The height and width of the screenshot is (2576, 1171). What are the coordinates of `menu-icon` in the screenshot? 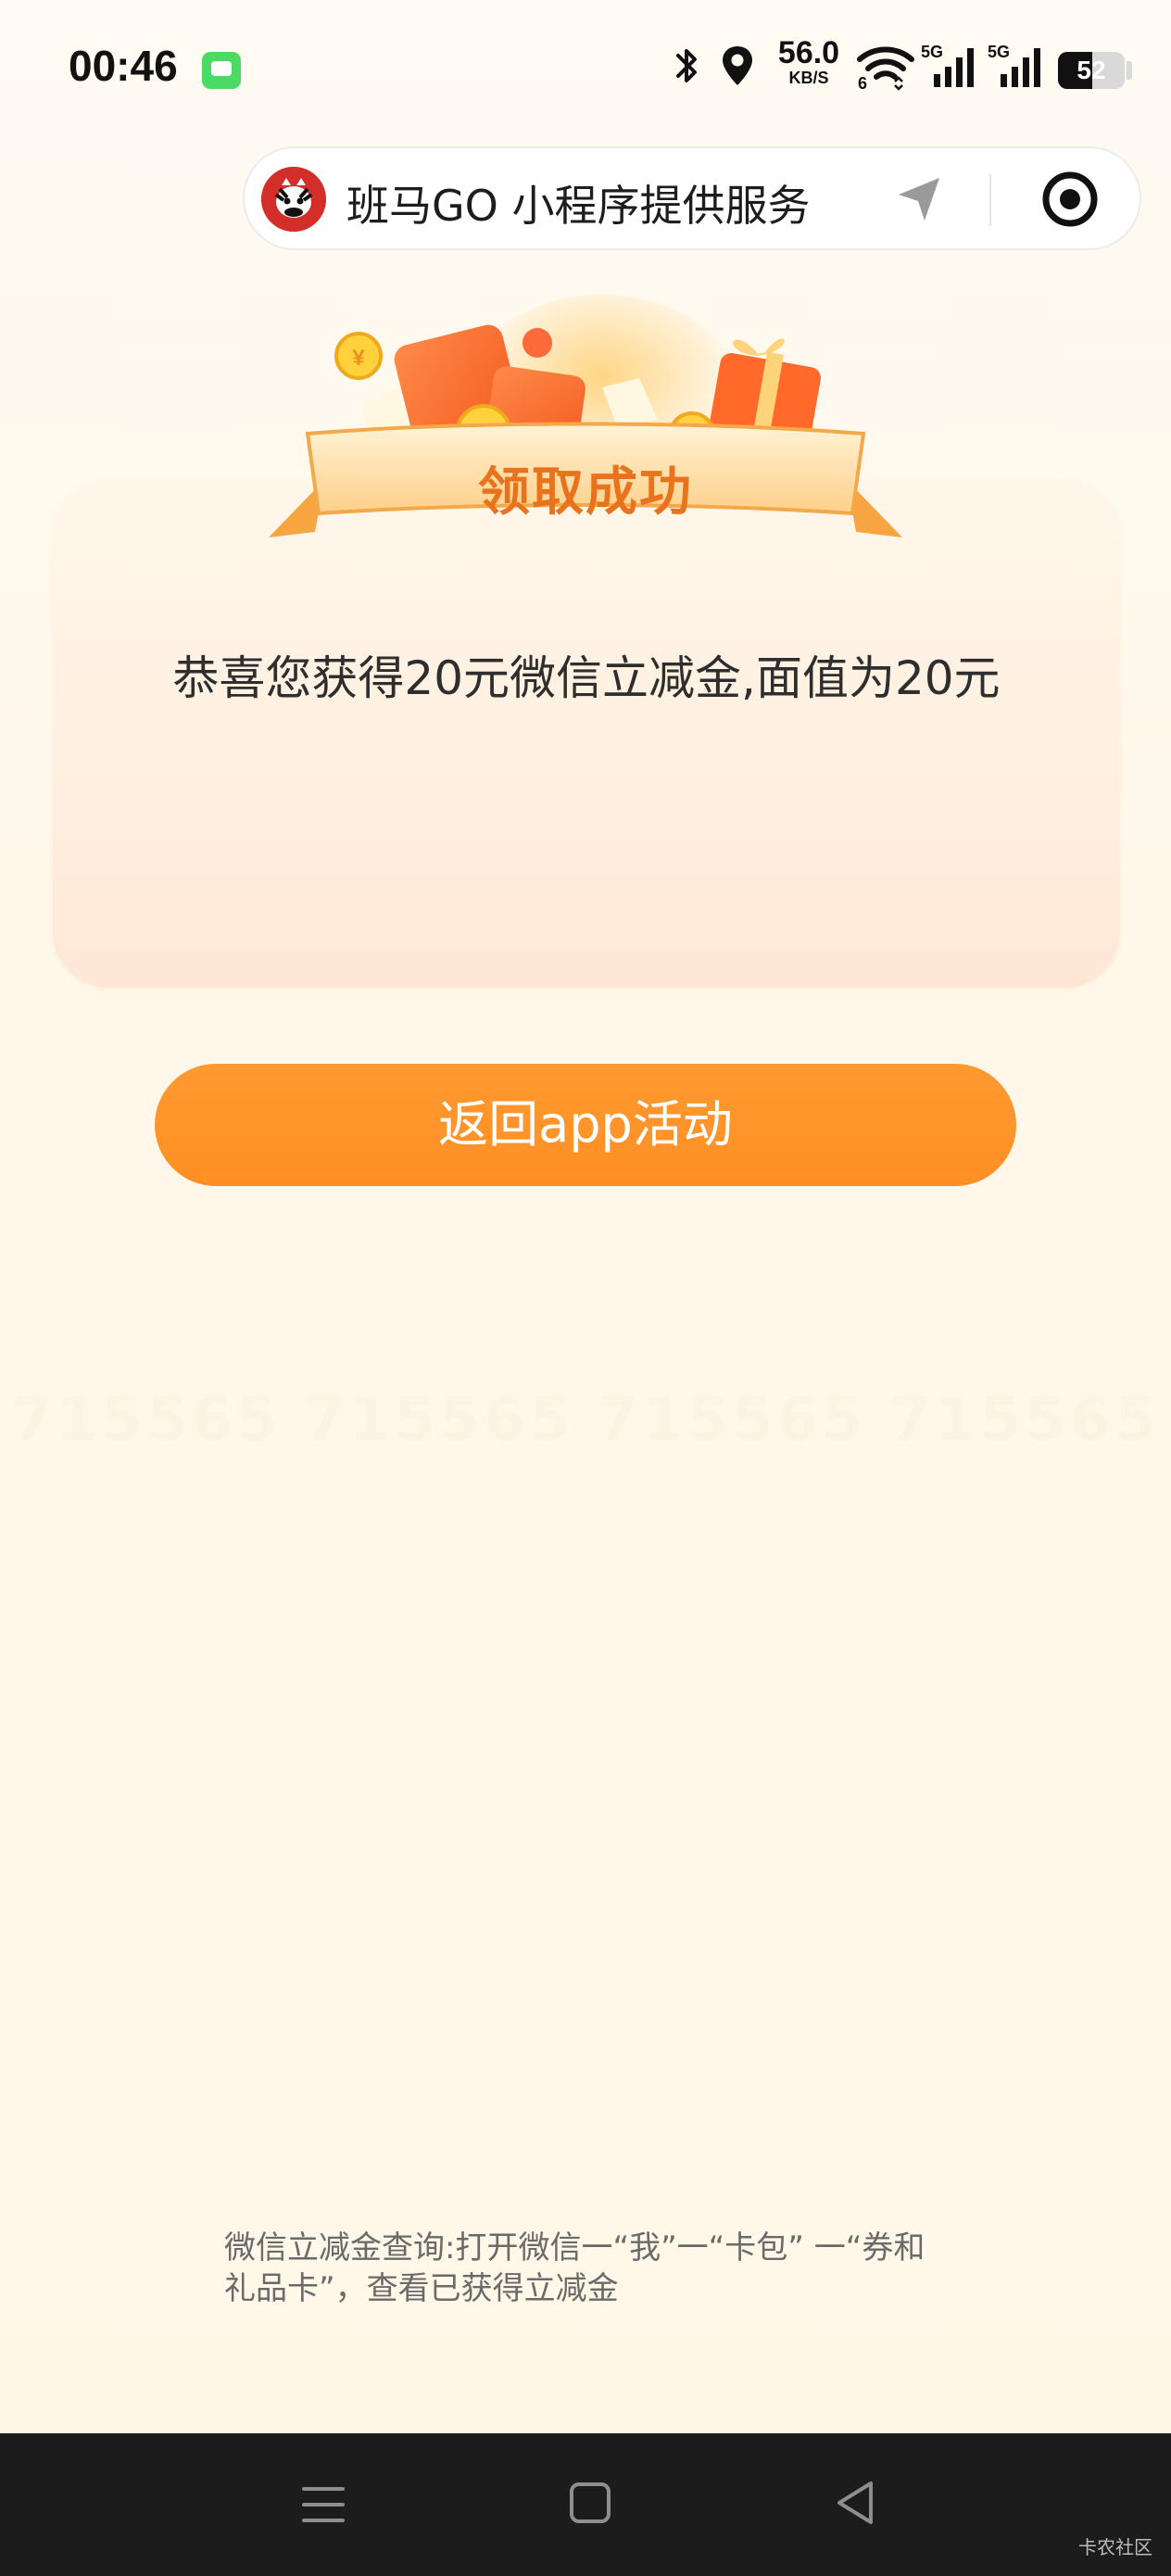 It's located at (323, 2506).